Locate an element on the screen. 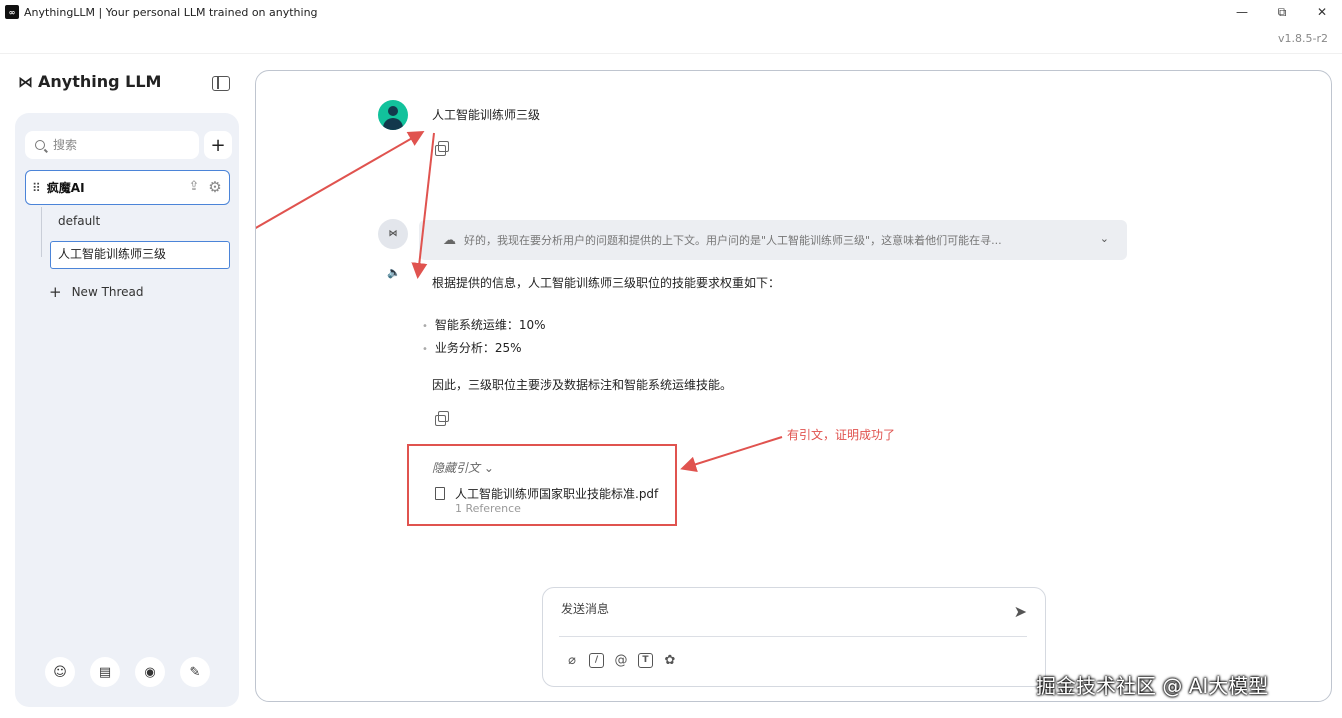 Image resolution: width=1342 pixels, height=718 pixels. list-item: 业务分析：25% is located at coordinates (484, 347).